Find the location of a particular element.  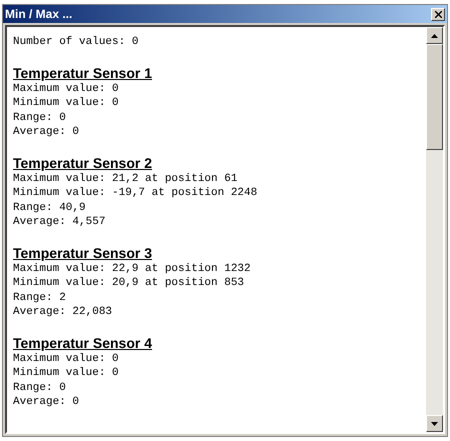

value-line: Maximum value: 22,9 at position 1232 is located at coordinates (132, 269).